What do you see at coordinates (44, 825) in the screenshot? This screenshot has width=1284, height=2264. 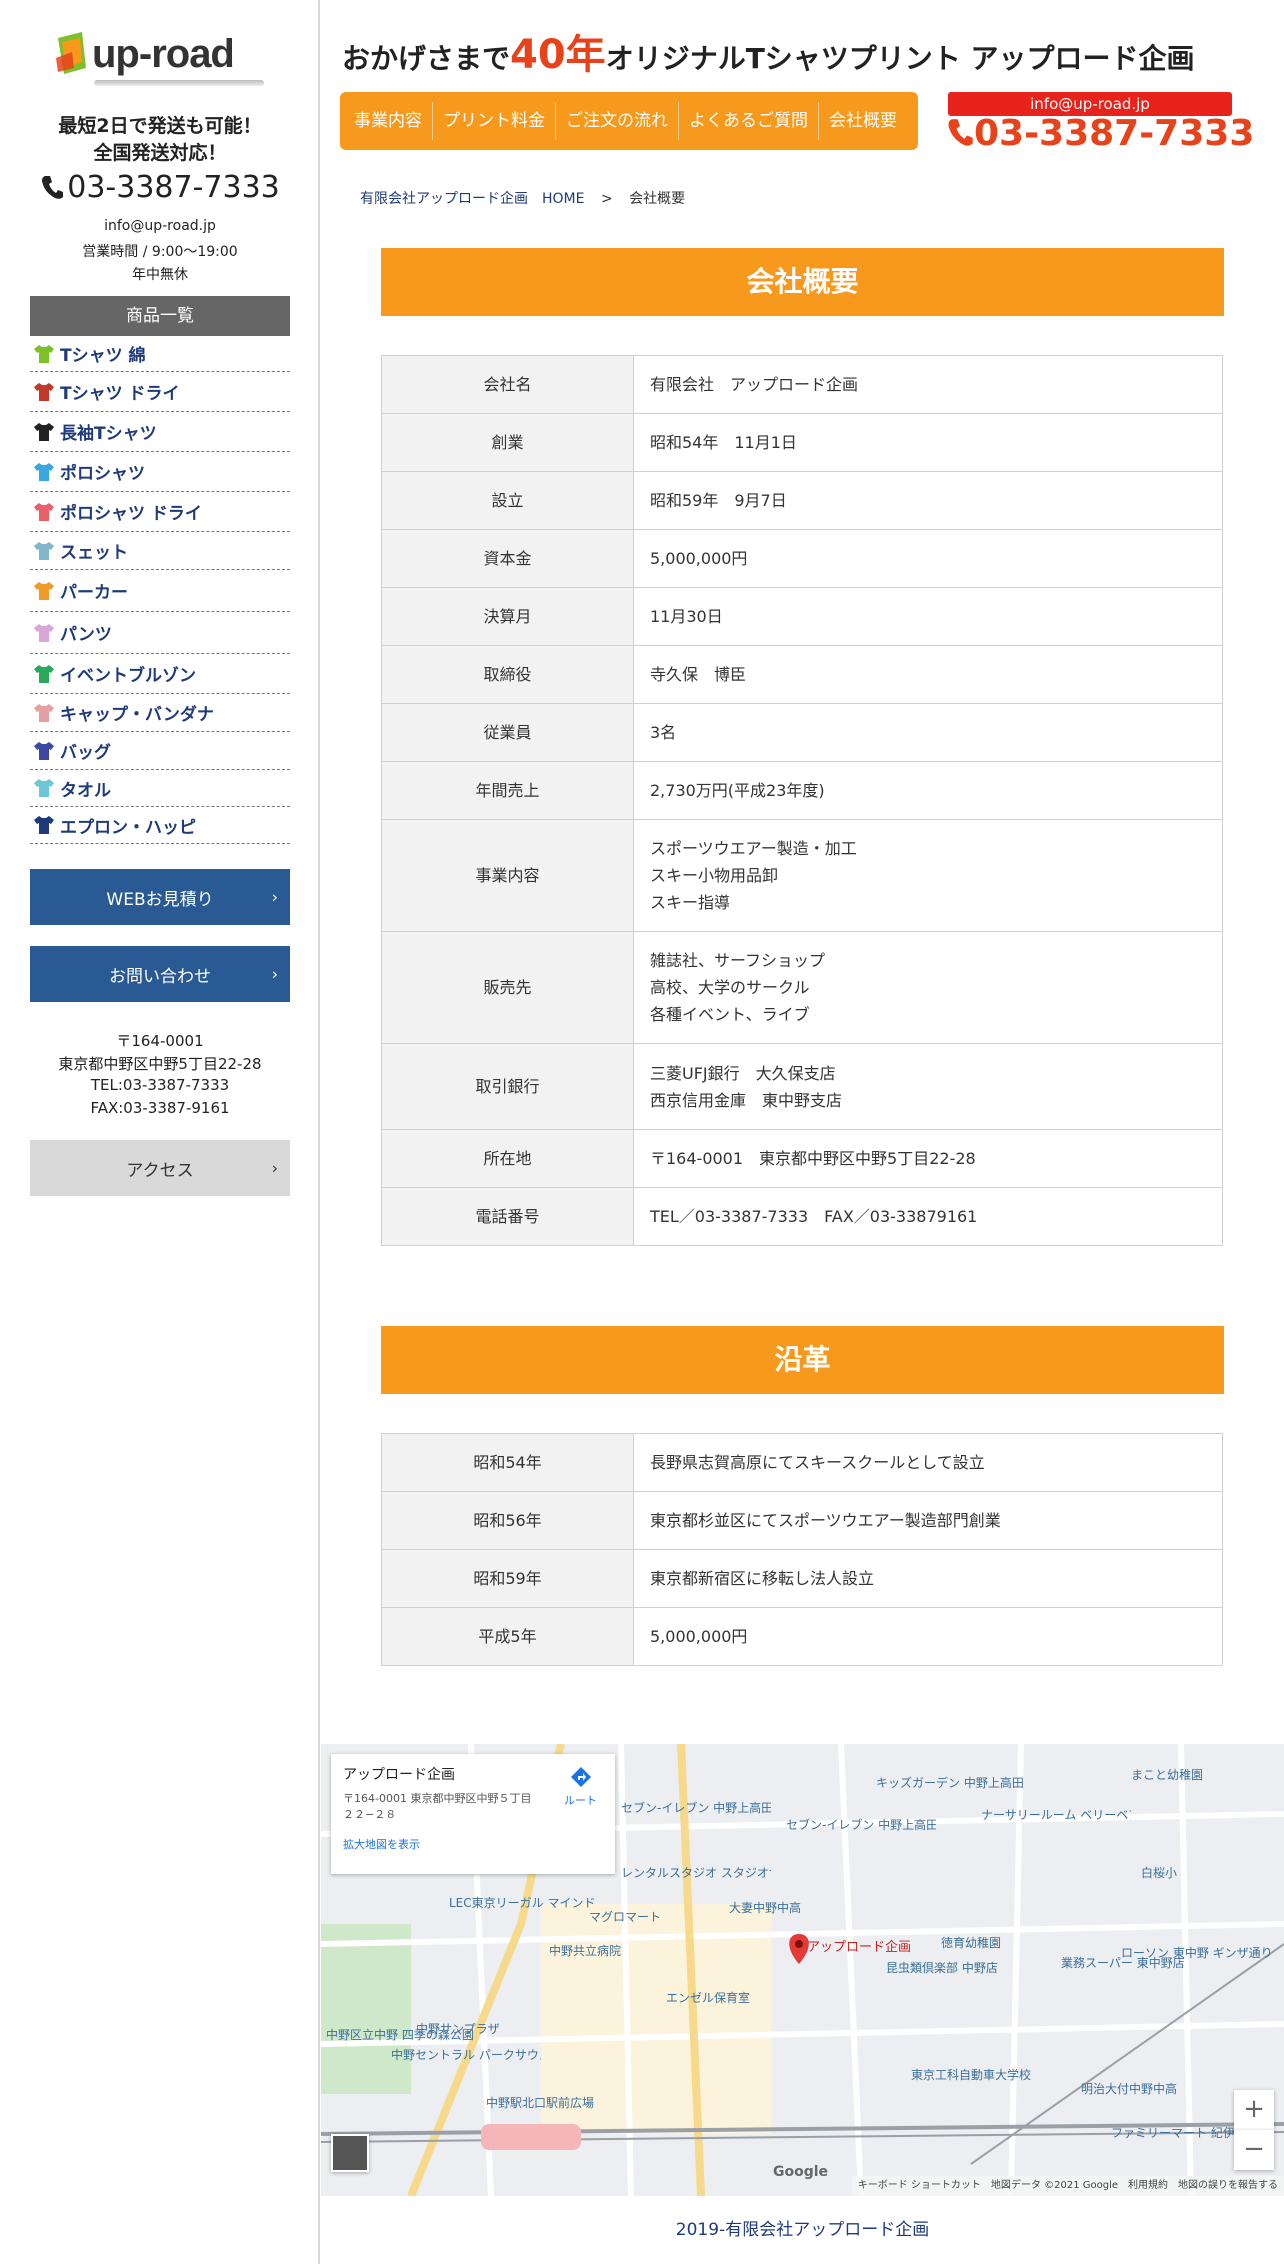 I see `apron-icon` at bounding box center [44, 825].